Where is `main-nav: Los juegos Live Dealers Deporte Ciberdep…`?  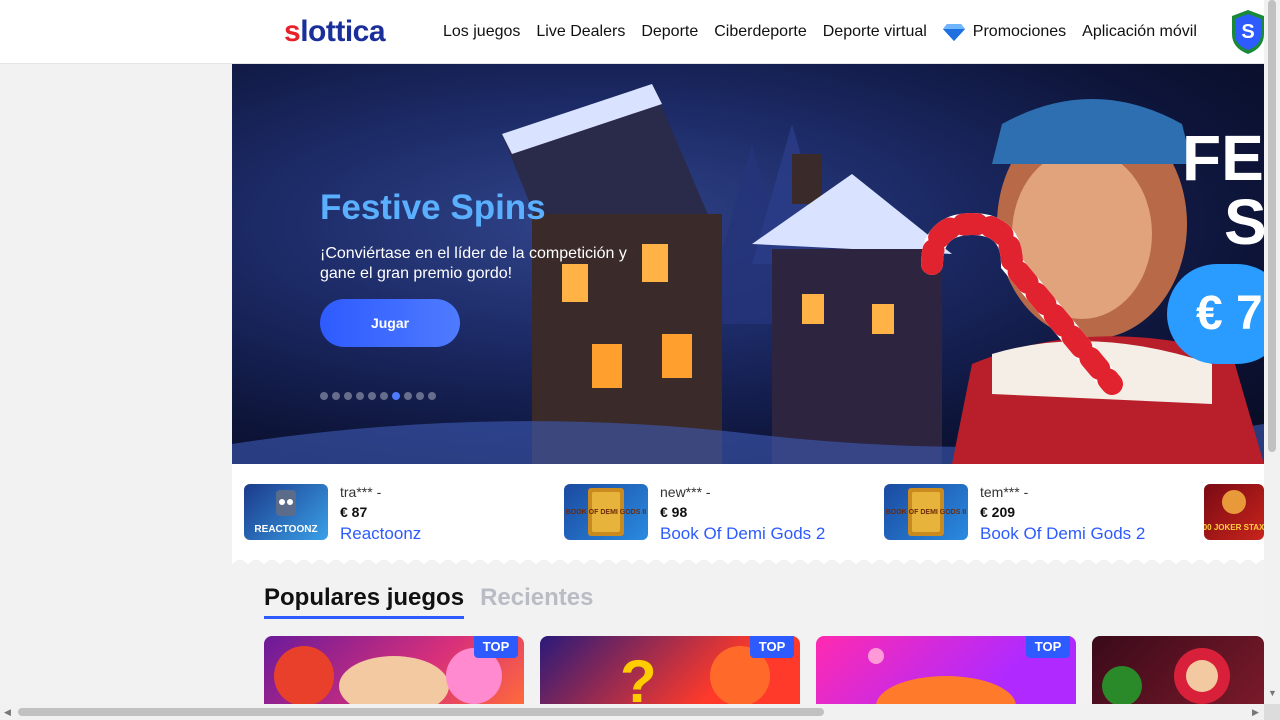
main-nav: Los juegos Live Dealers Deporte Ciberdep… is located at coordinates (820, 32).